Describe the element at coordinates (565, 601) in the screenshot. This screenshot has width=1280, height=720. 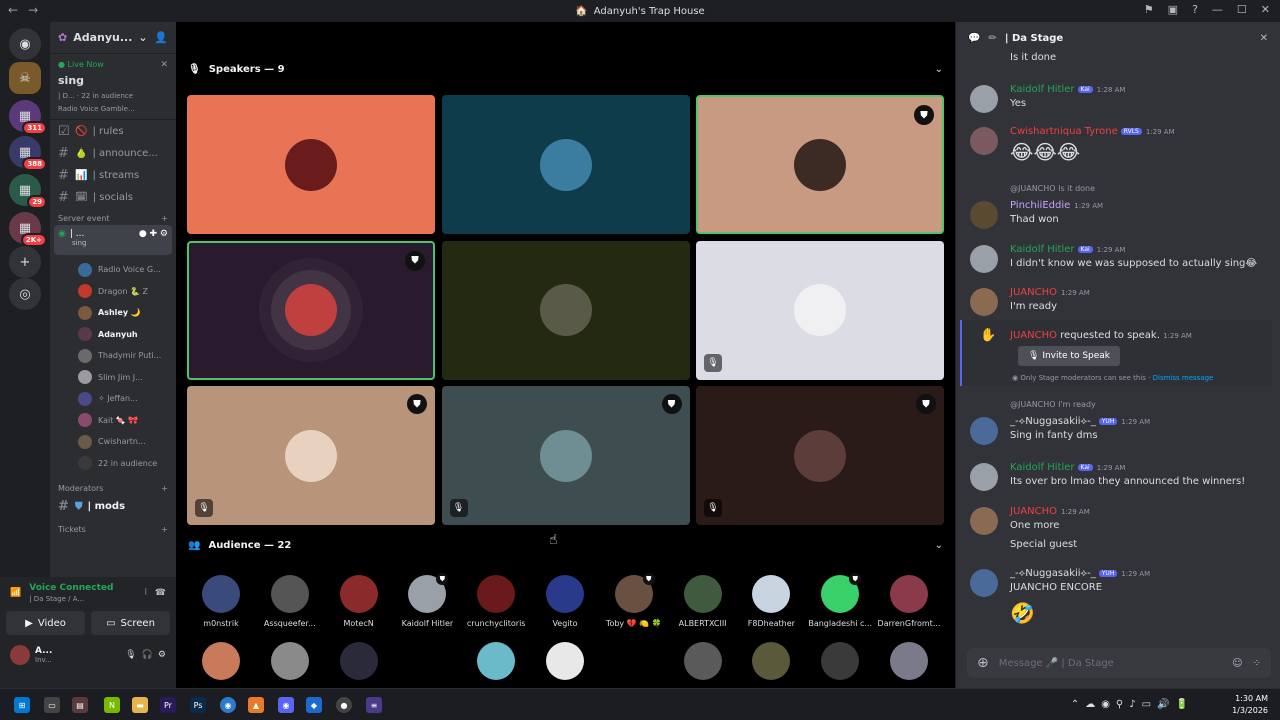
I see `audience-member: Vegito` at that location.